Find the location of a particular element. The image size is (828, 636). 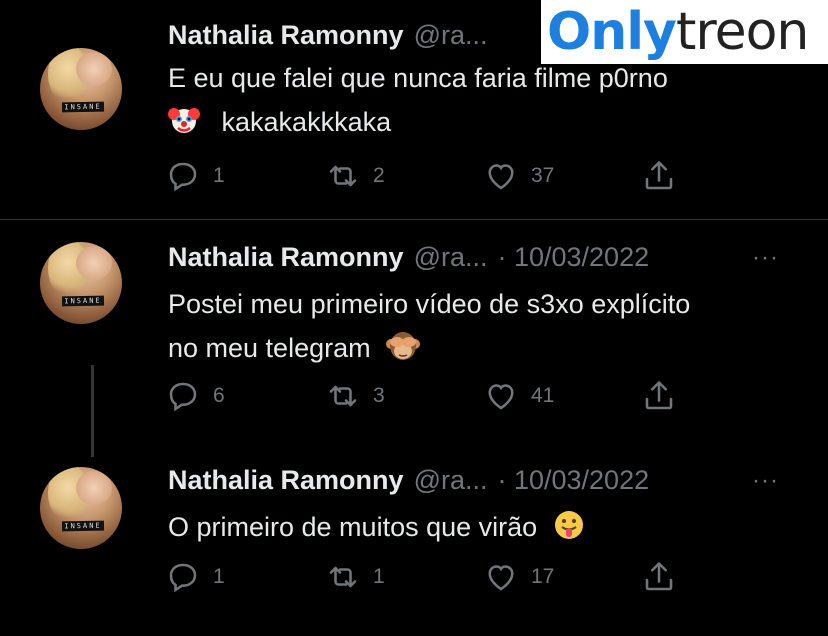

retweet-button: 2 is located at coordinates (355, 176).